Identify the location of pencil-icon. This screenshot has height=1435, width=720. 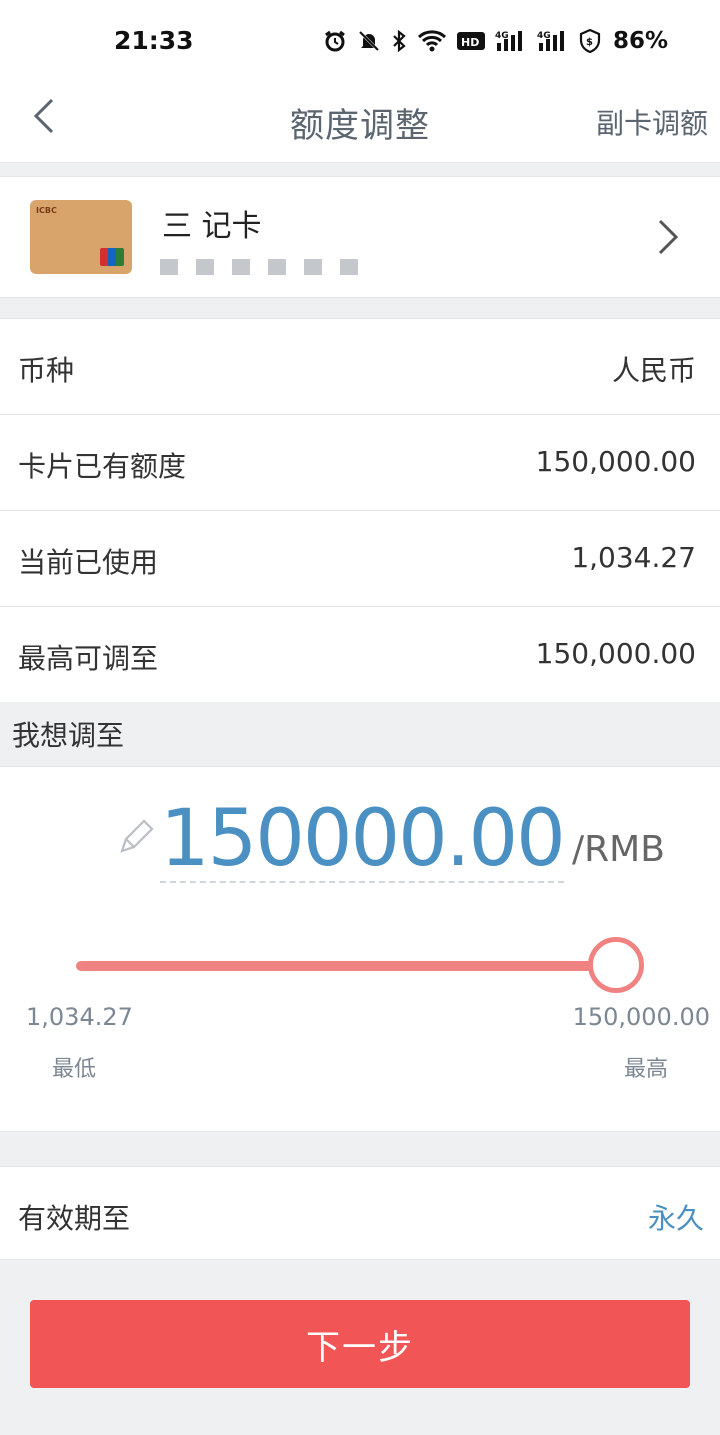
(136, 839).